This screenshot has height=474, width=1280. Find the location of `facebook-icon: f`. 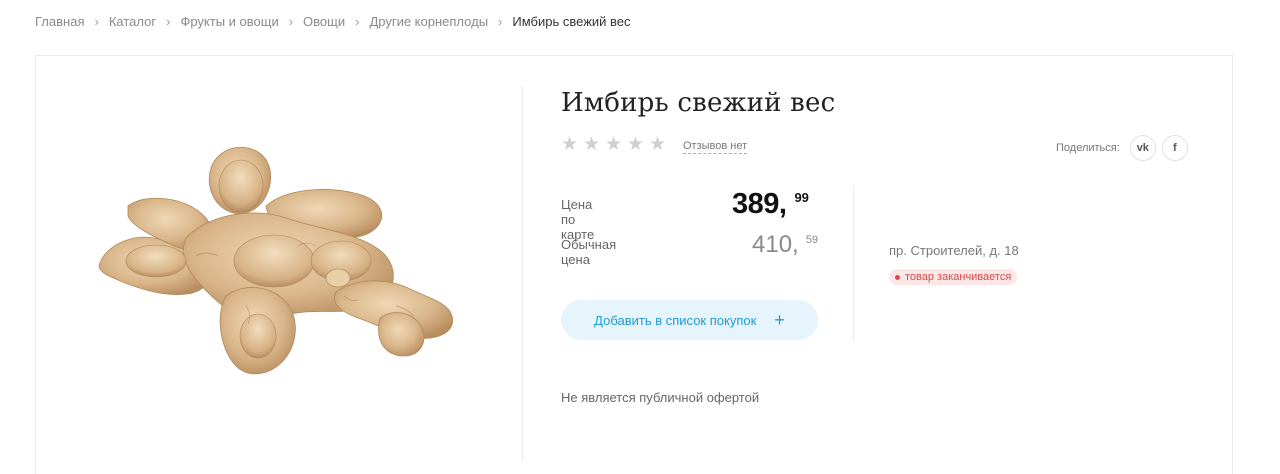

facebook-icon: f is located at coordinates (1174, 148).